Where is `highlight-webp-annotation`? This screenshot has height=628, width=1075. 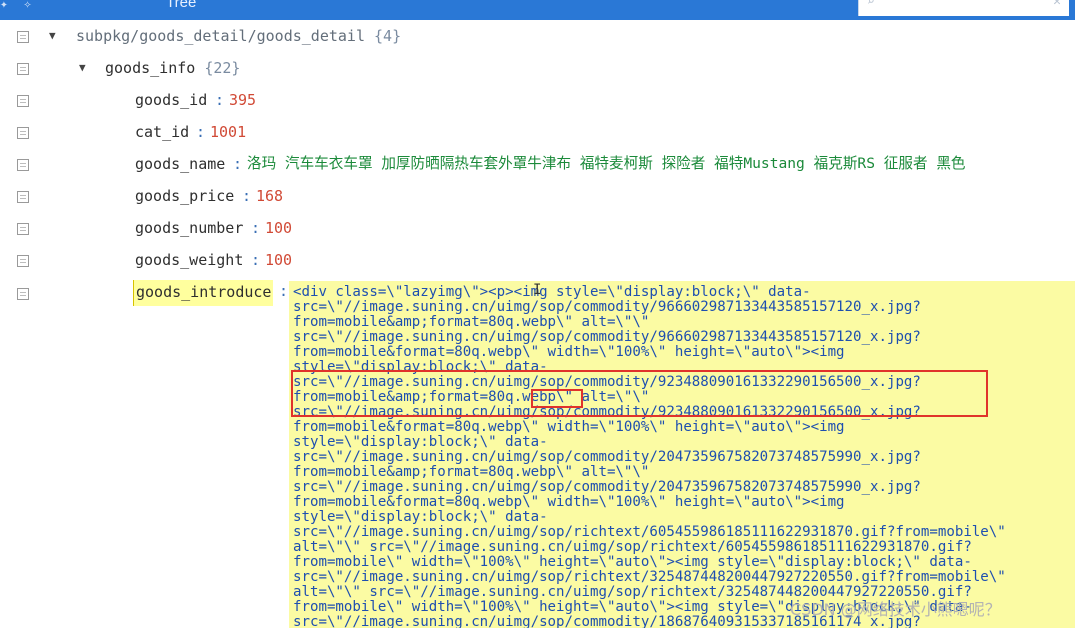
highlight-webp-annotation is located at coordinates (557, 398).